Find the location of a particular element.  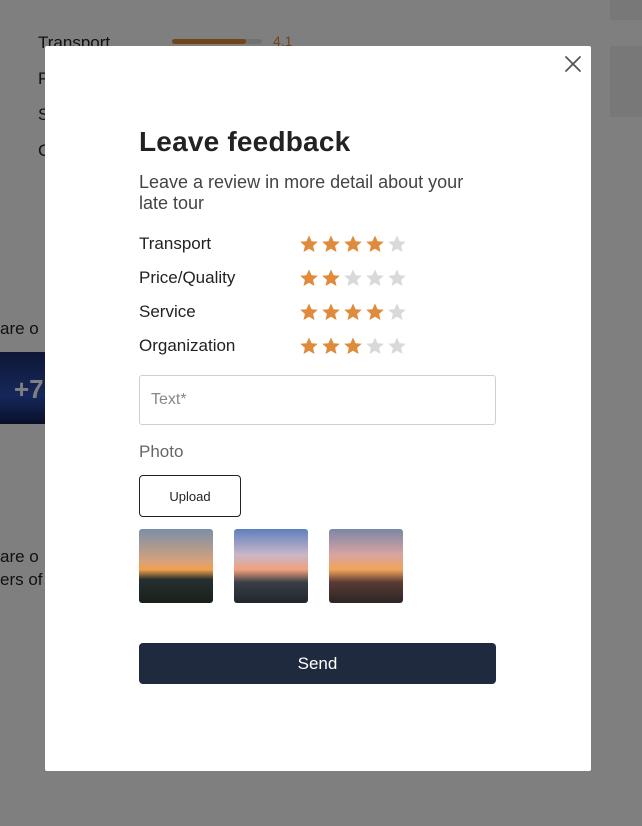

review-text-input is located at coordinates (317, 400).